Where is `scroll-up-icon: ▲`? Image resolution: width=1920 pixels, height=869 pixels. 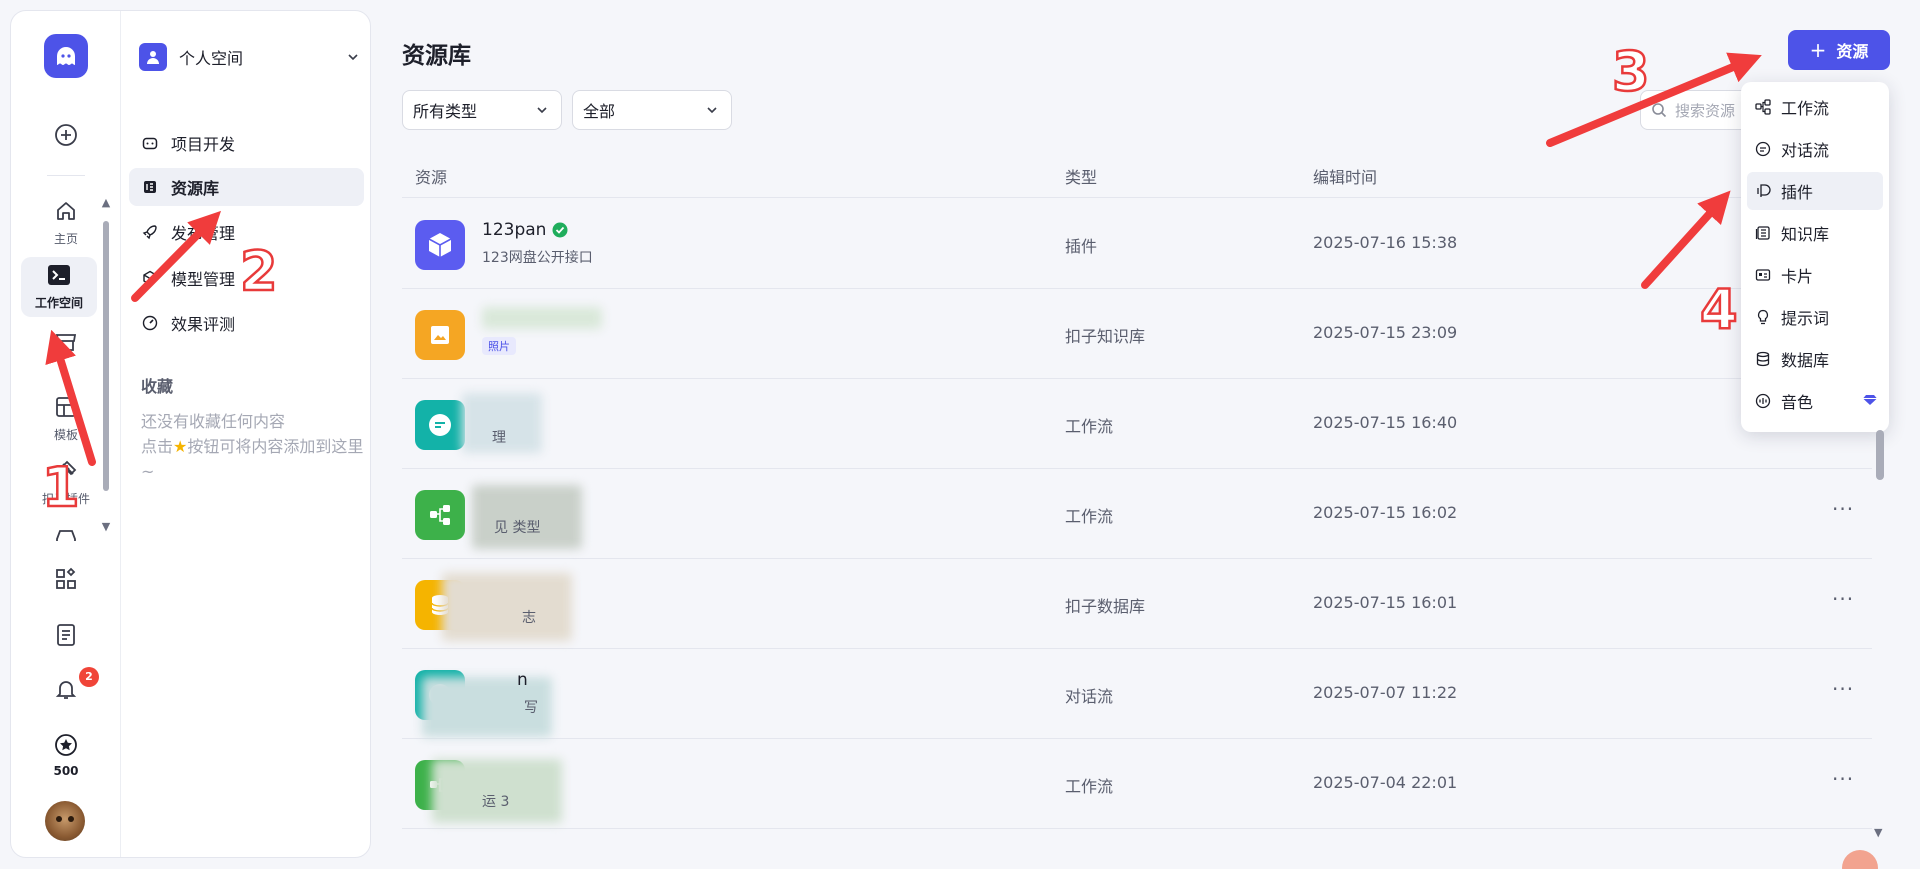
scroll-up-icon: ▲ is located at coordinates (106, 203).